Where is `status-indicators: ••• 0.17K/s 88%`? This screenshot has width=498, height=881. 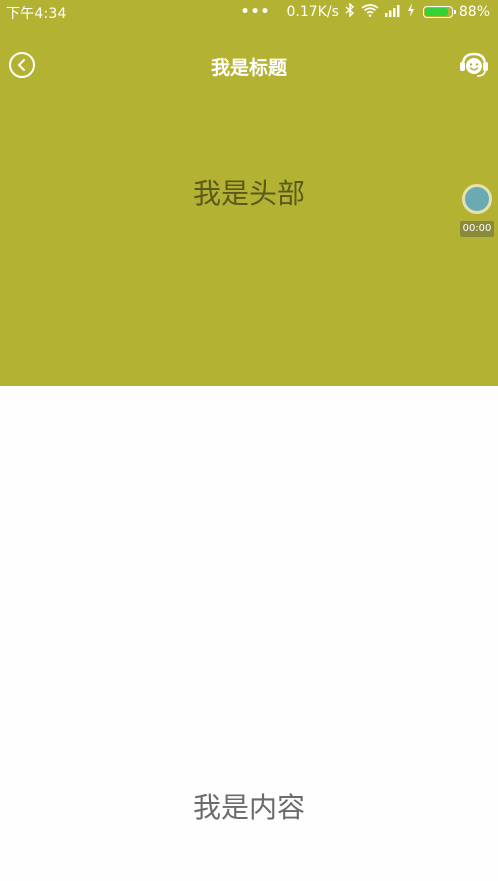
status-indicators: ••• 0.17K/s 88% is located at coordinates (365, 12).